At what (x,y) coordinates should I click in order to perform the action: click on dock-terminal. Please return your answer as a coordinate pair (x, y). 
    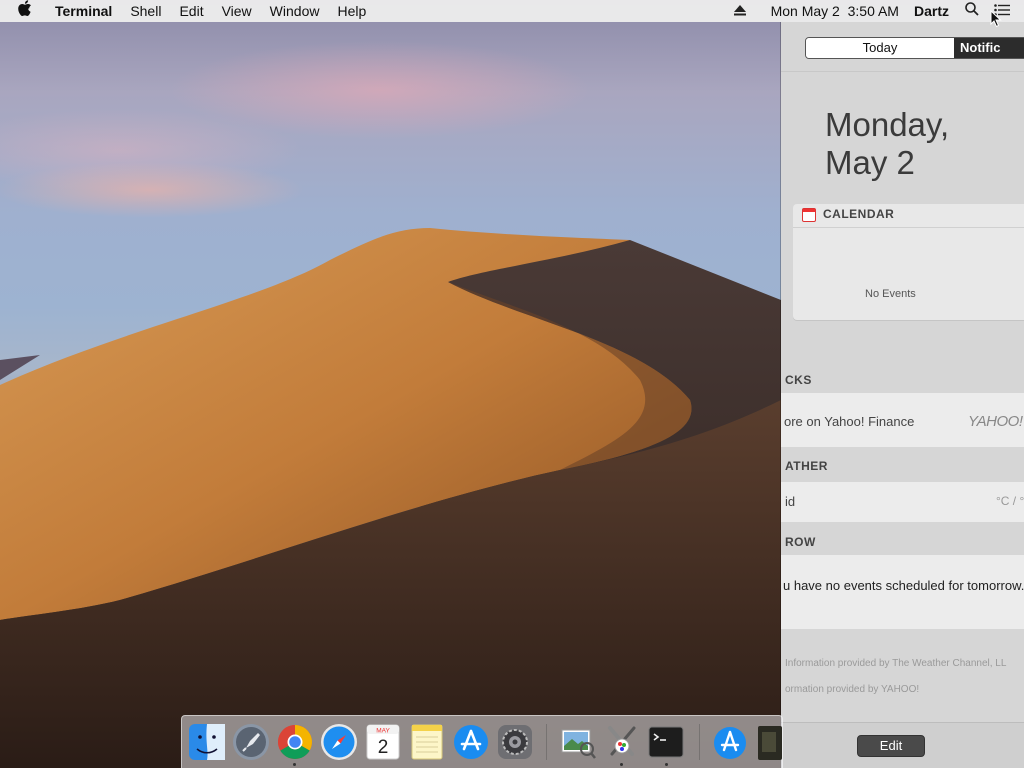
    Looking at the image, I should click on (666, 742).